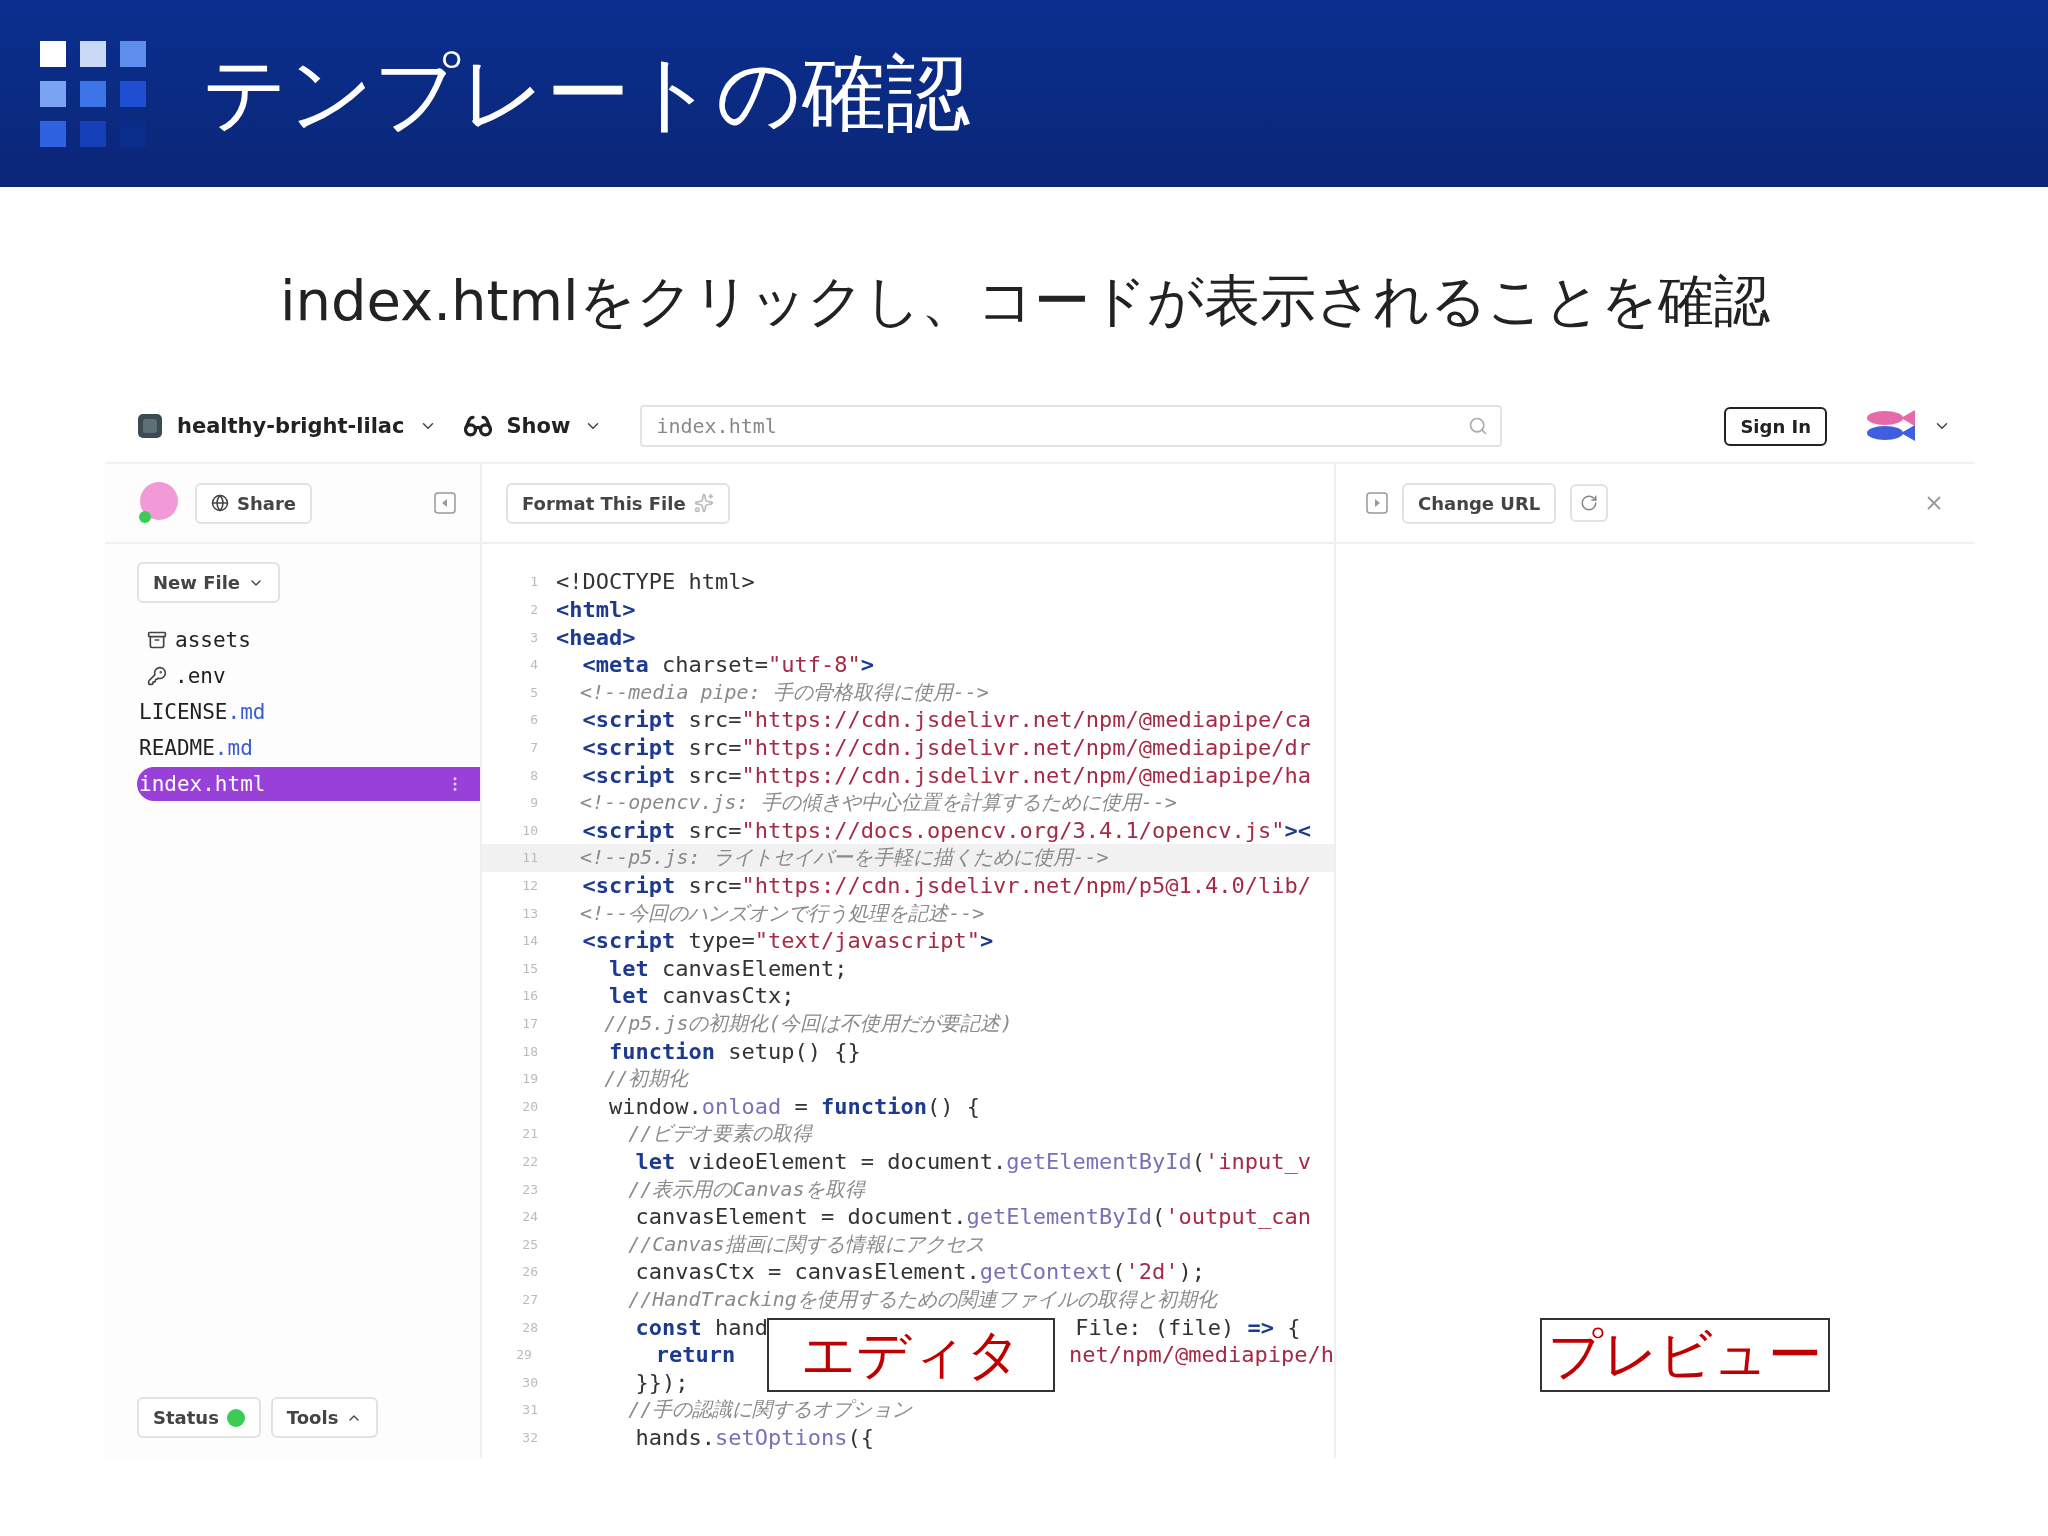 The image size is (2048, 1536). I want to click on project-name: healthy-bright-lilac, so click(291, 426).